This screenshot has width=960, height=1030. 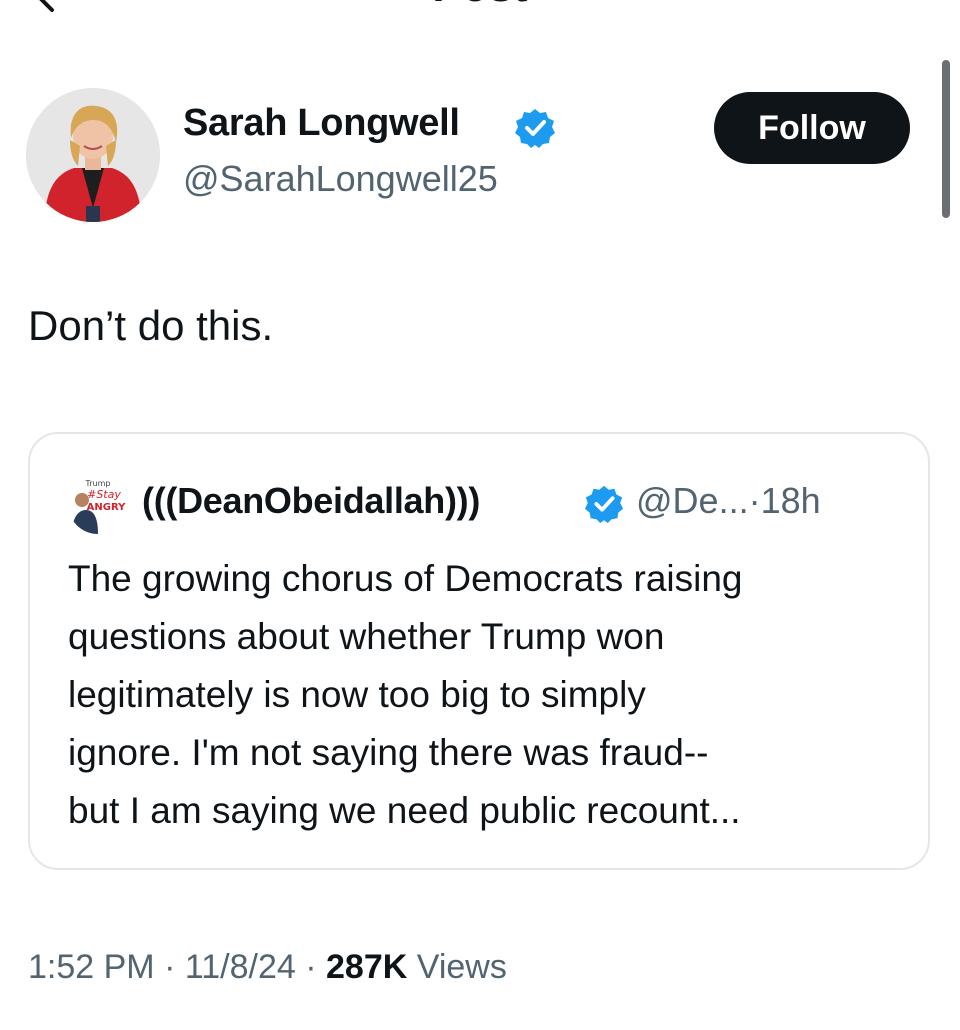 What do you see at coordinates (366, 967) in the screenshot?
I see `views-count: 287K` at bounding box center [366, 967].